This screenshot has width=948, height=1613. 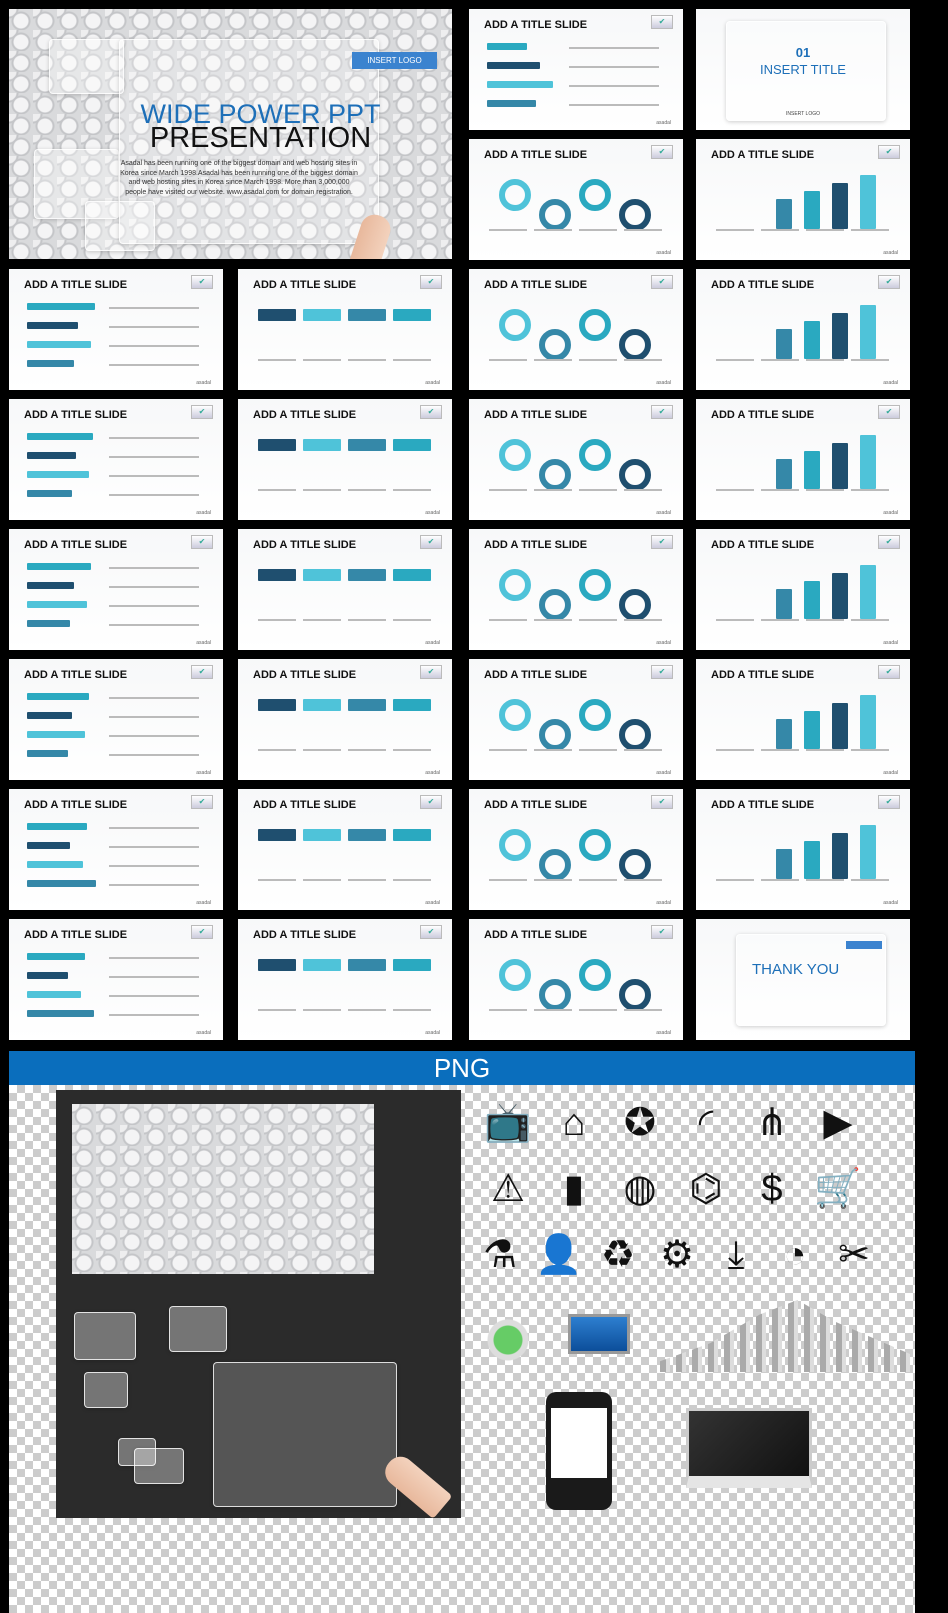 I want to click on slide-thumbnail: 01 INSERT TITLE INSERT LOGO, so click(x=803, y=69).